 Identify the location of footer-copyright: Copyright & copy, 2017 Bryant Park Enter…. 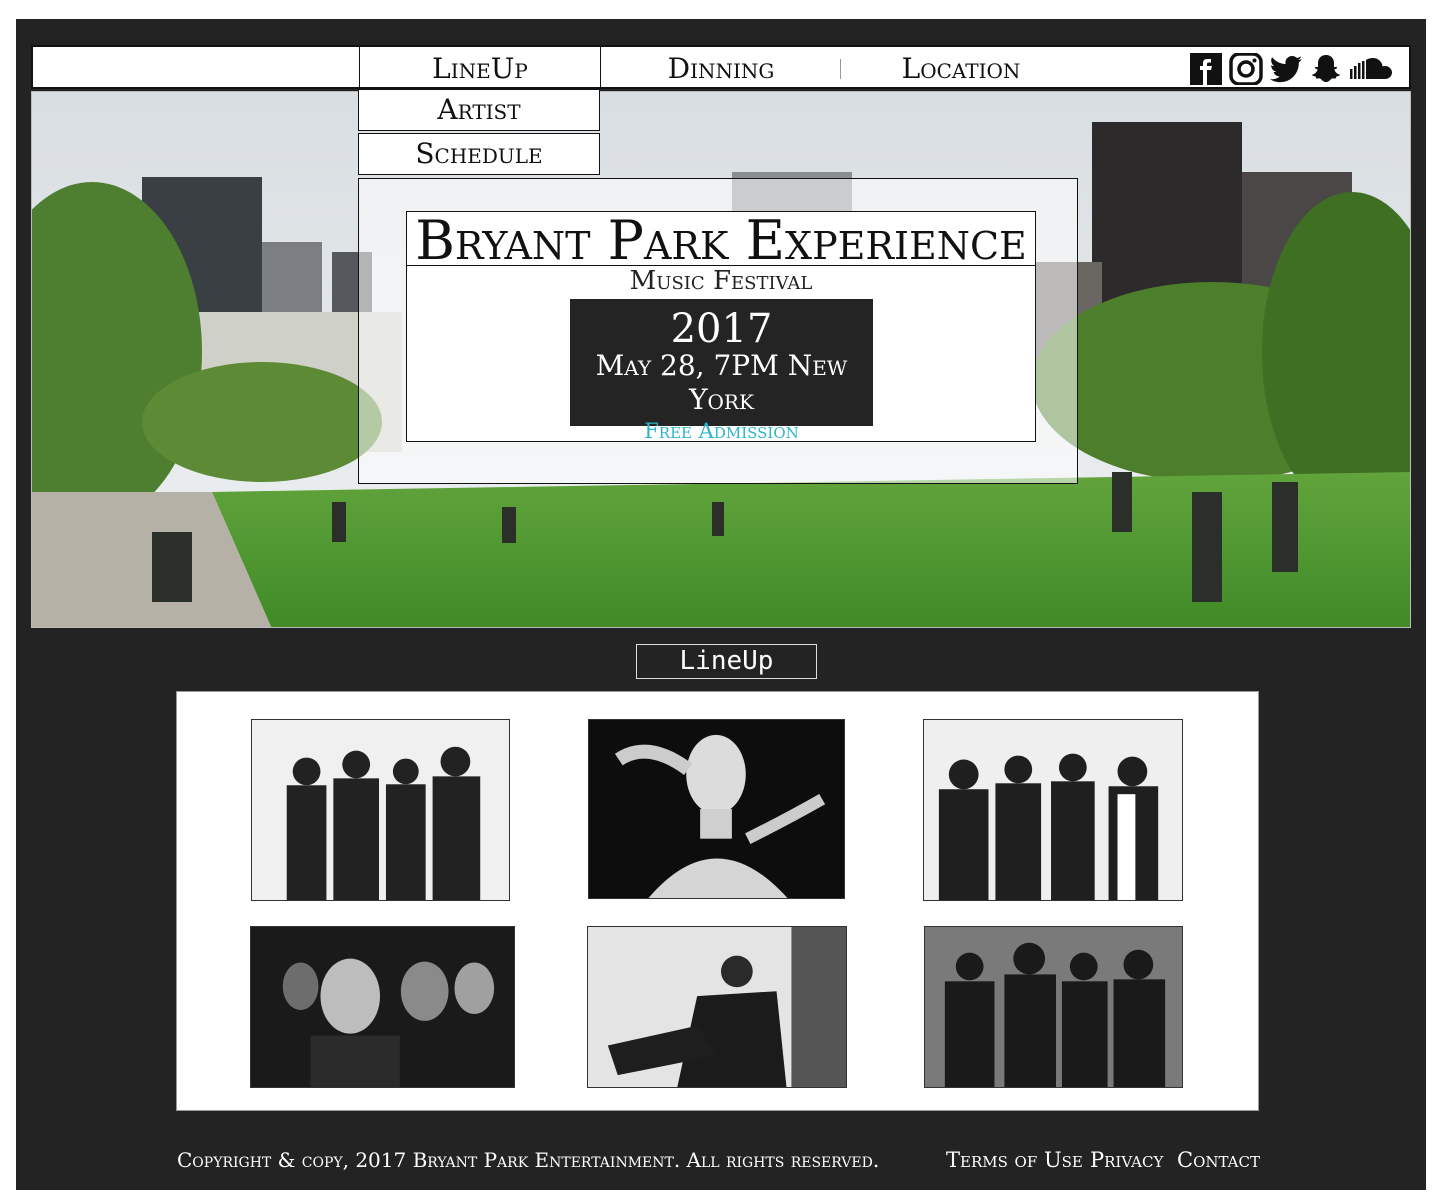
(528, 1160).